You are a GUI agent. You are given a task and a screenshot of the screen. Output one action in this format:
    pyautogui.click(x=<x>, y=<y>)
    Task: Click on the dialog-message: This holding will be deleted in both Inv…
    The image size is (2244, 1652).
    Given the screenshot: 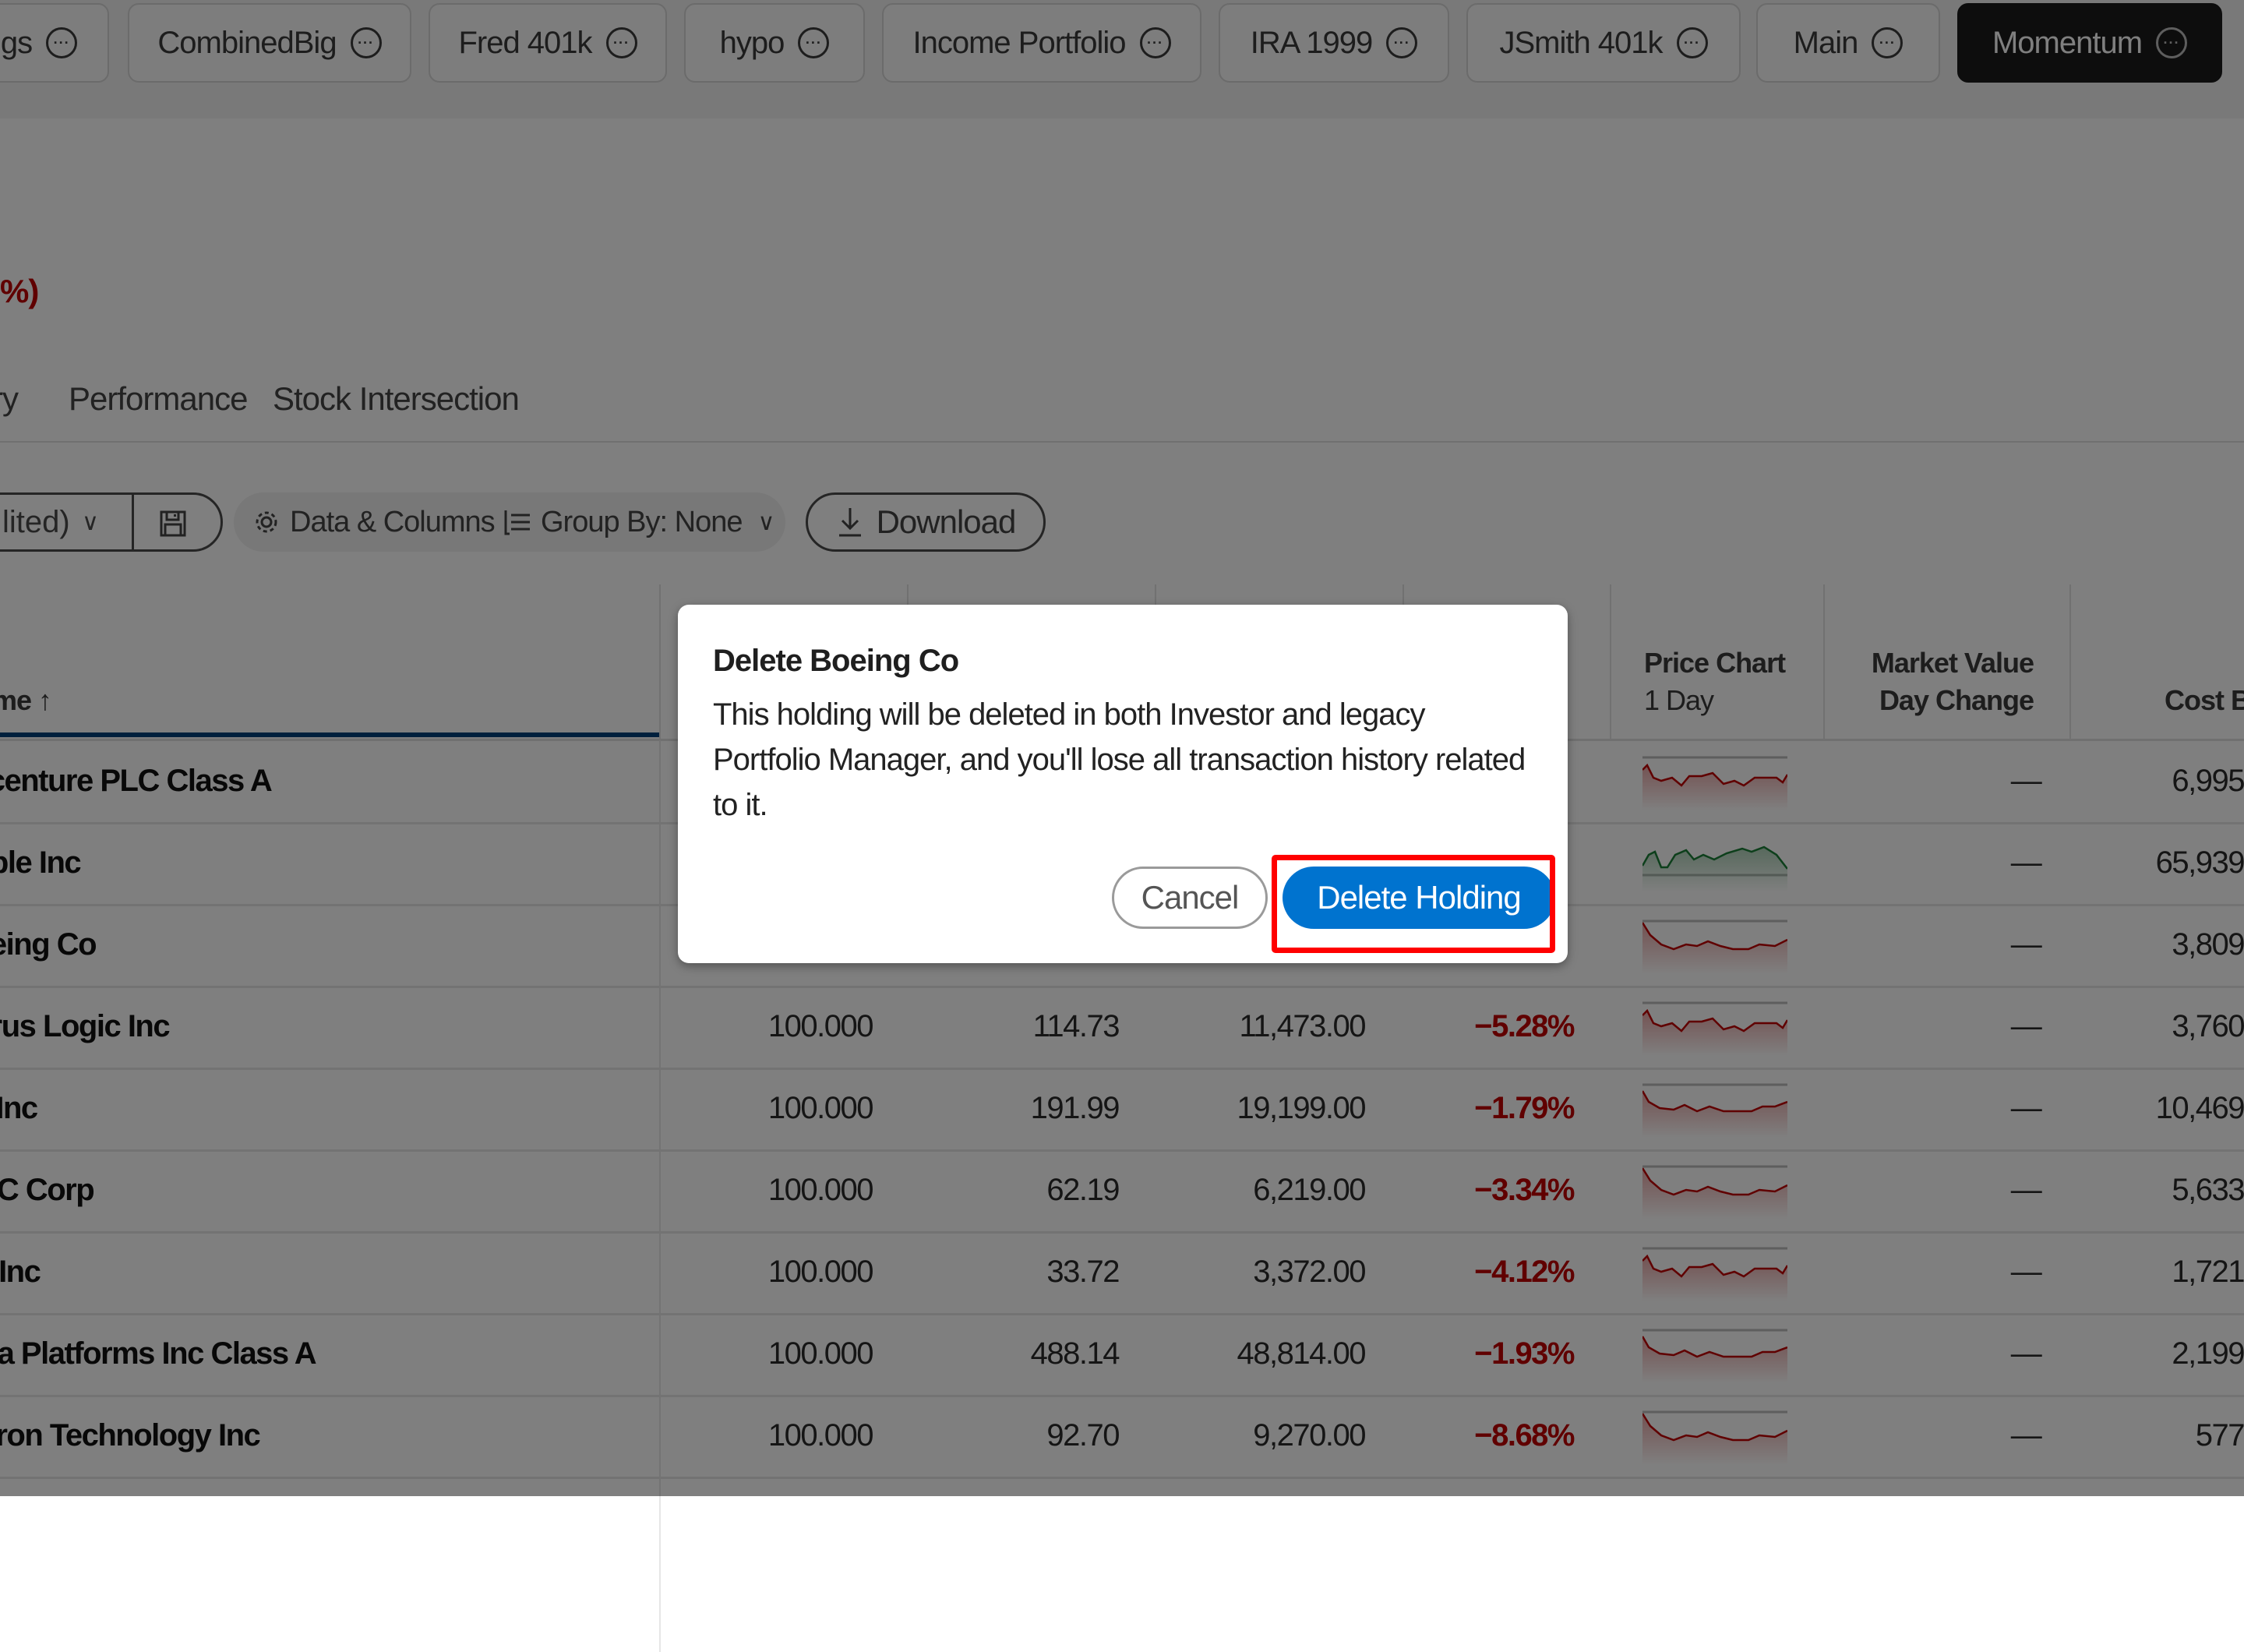 What is the action you would take?
    pyautogui.click(x=1119, y=759)
    